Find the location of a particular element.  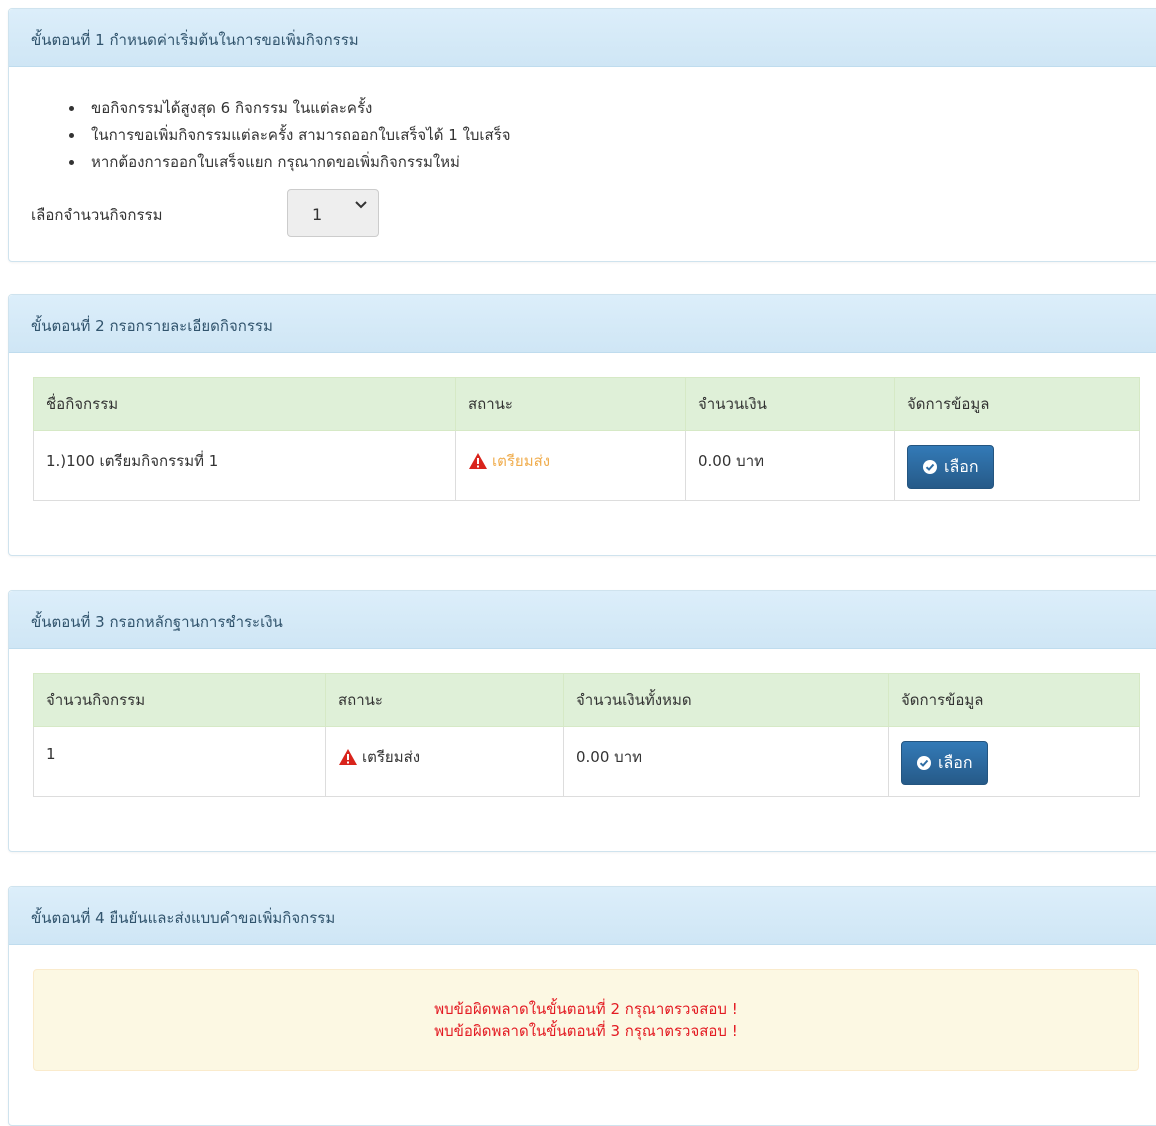

col-header-count: จำนวนกิจกรรม is located at coordinates (179, 700).